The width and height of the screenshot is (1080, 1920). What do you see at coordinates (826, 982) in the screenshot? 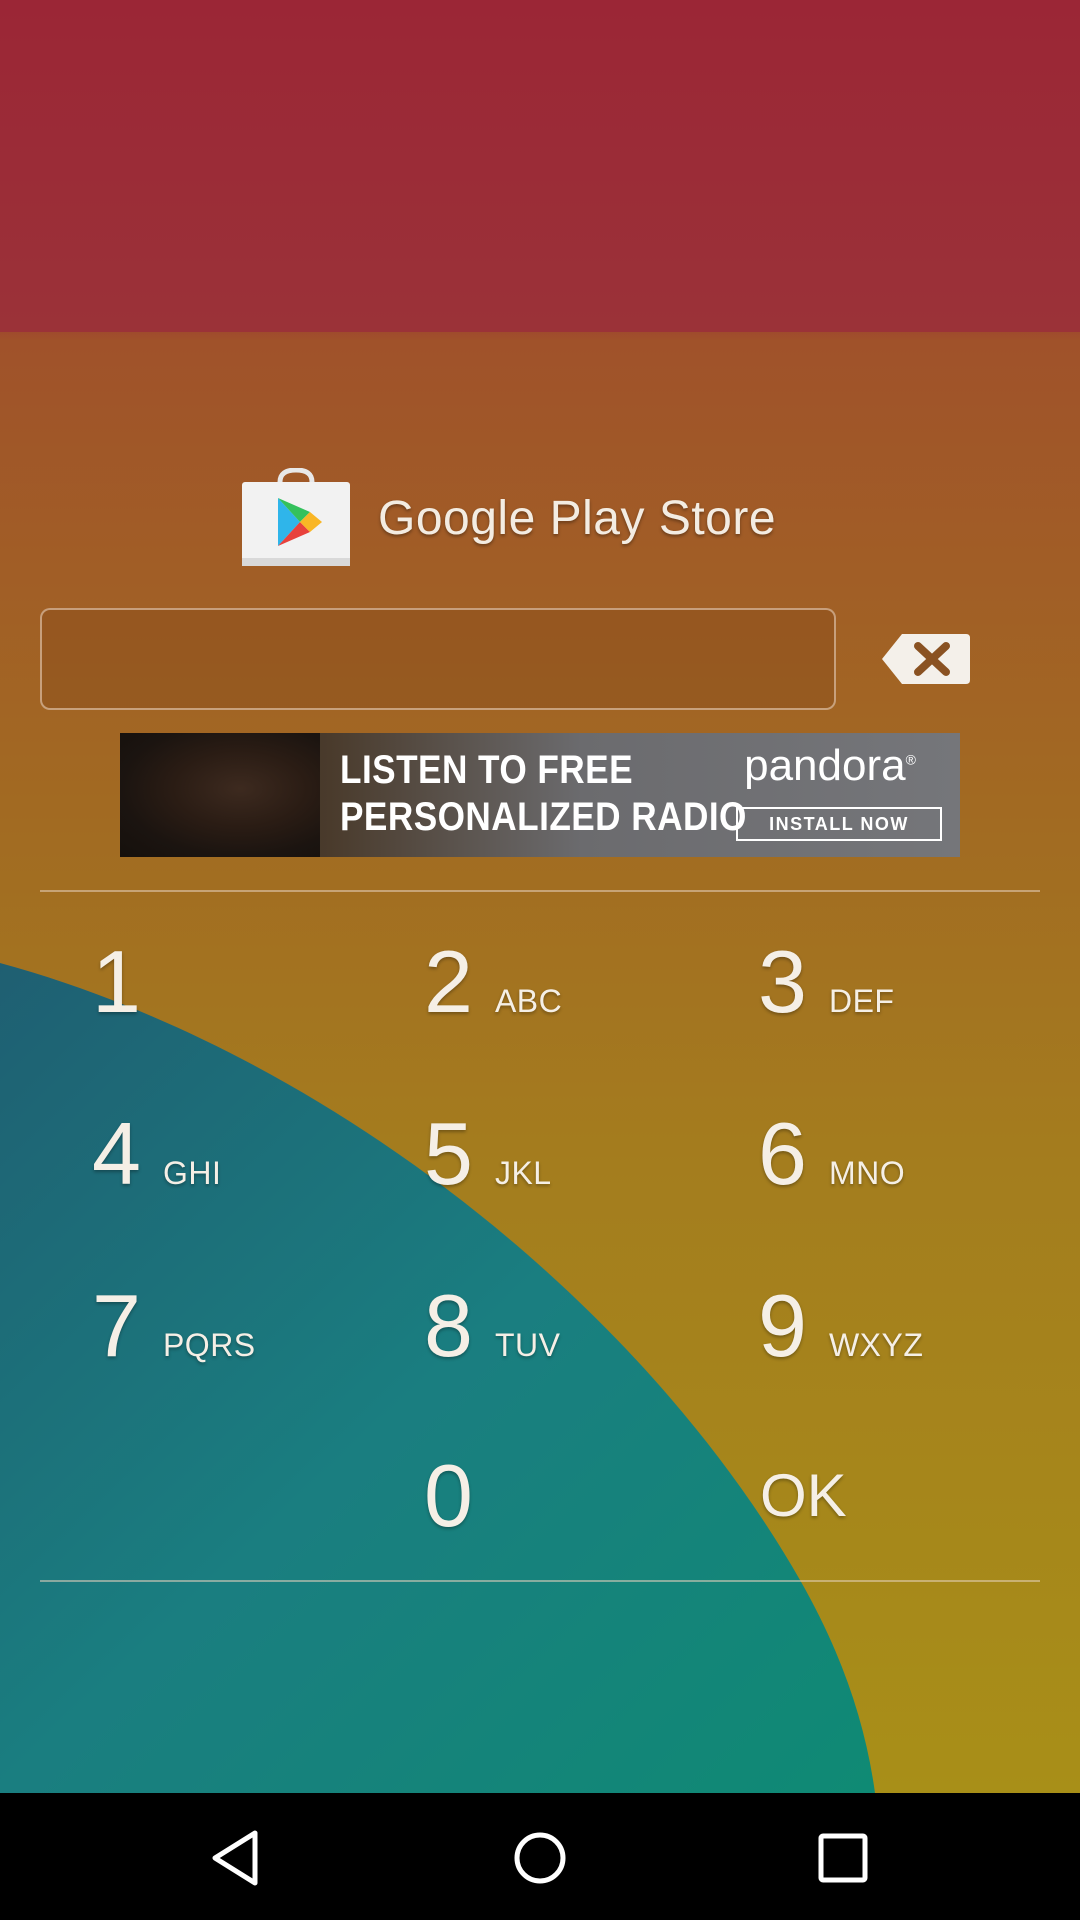
I see `key-3: 3 DEF` at bounding box center [826, 982].